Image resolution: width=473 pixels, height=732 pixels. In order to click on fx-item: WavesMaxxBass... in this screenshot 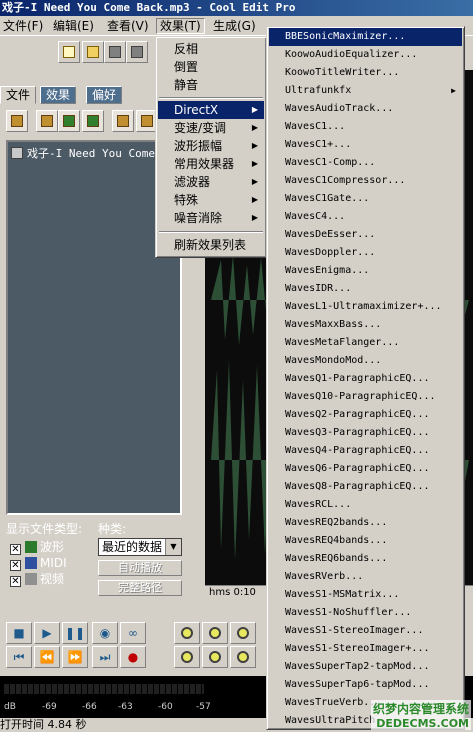, I will do `click(365, 325)`.